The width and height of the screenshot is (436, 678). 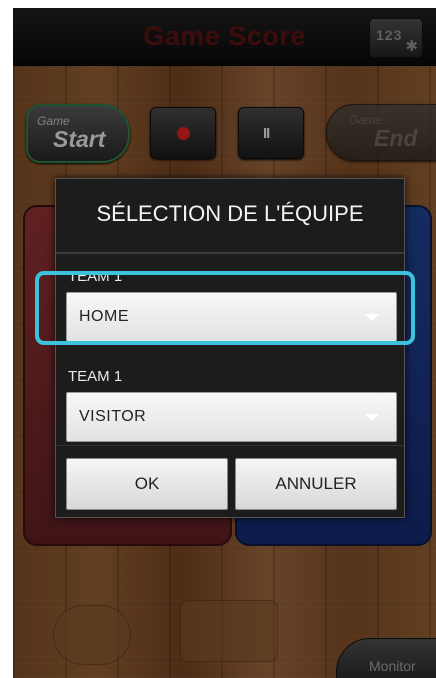 What do you see at coordinates (231, 417) in the screenshot?
I see `team2-select: VISITOR` at bounding box center [231, 417].